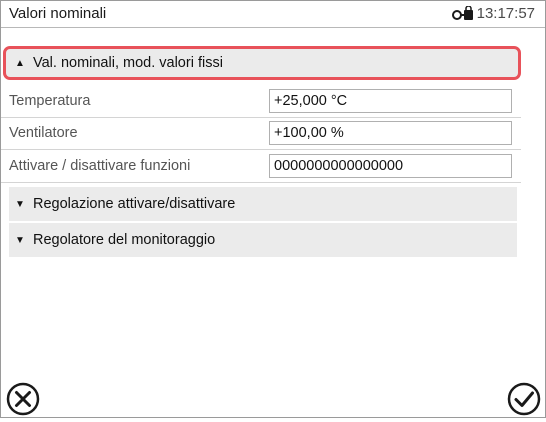 The width and height of the screenshot is (546, 422). Describe the element at coordinates (261, 134) in the screenshot. I see `param-row-fan: Ventilatore +100,00 %` at that location.